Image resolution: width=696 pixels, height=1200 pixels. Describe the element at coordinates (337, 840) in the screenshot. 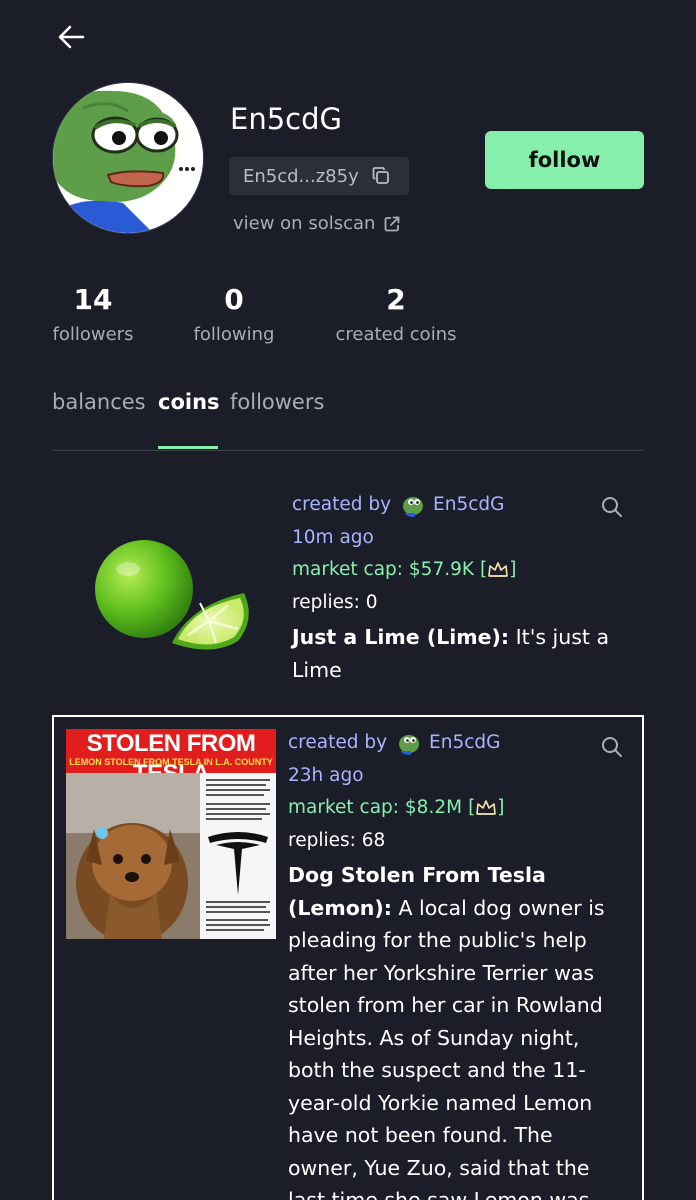

I see `replies-count: replies: 68` at that location.